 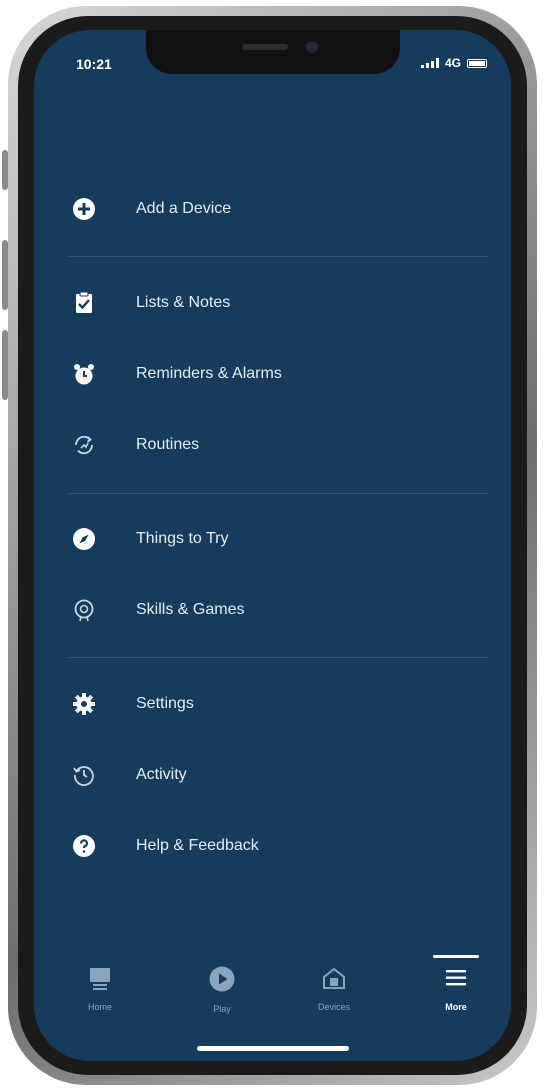 What do you see at coordinates (183, 302) in the screenshot?
I see `menu-item-label: Lists & Notes` at bounding box center [183, 302].